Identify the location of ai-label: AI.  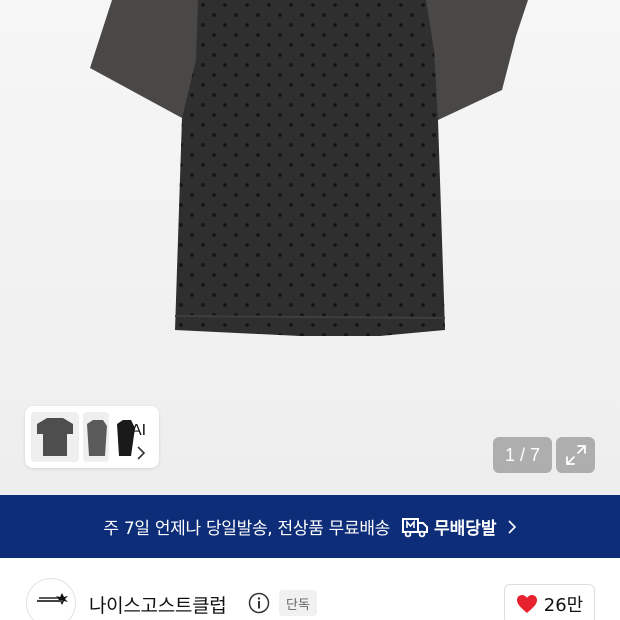
(139, 430).